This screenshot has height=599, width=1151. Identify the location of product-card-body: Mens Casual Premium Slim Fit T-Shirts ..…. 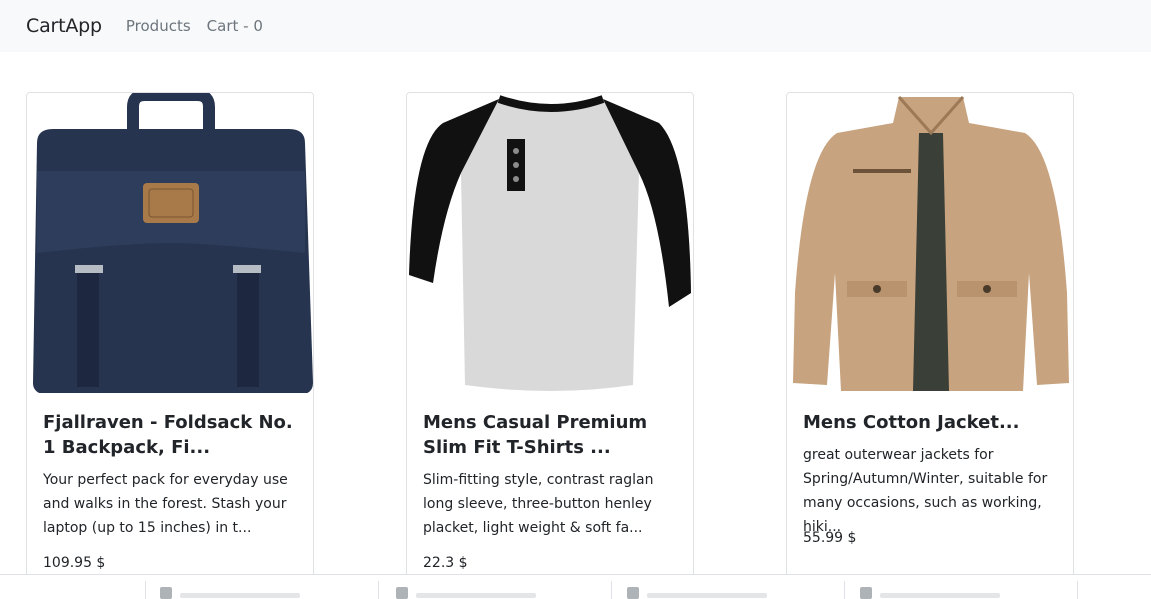
(550, 484).